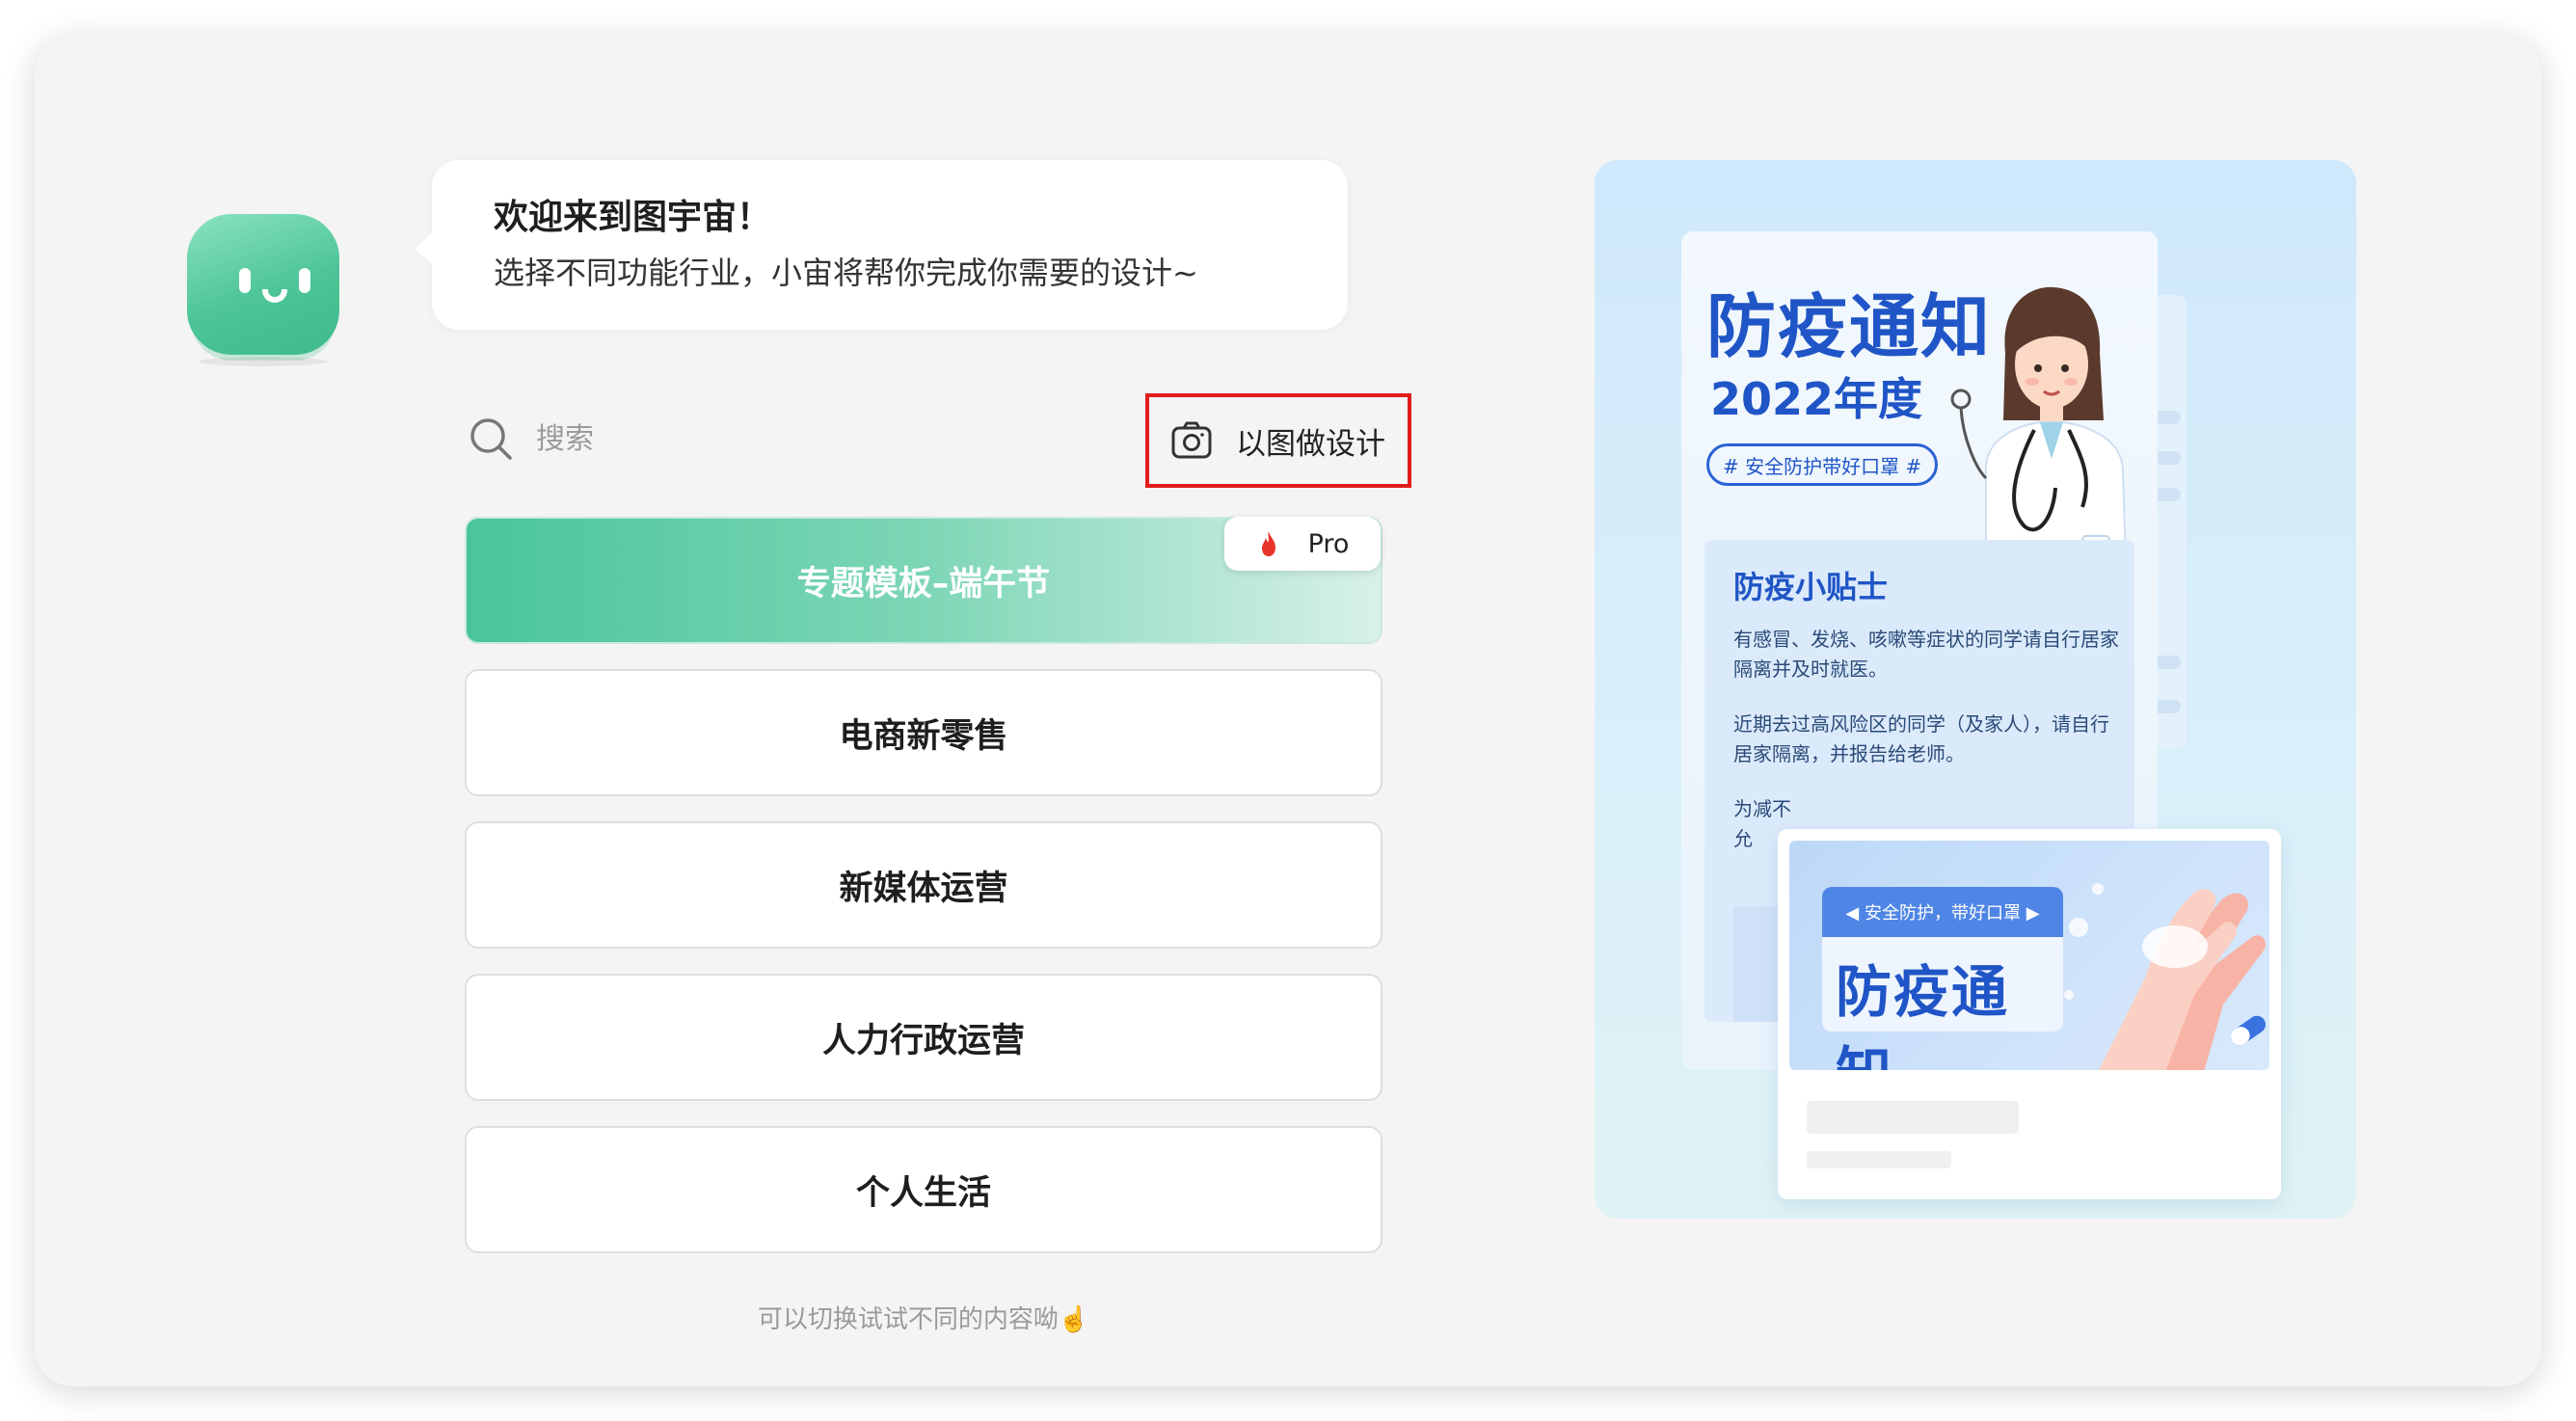 This screenshot has width=2576, height=1421. Describe the element at coordinates (1811, 587) in the screenshot. I see `tips-title: 防疫小贴士` at that location.